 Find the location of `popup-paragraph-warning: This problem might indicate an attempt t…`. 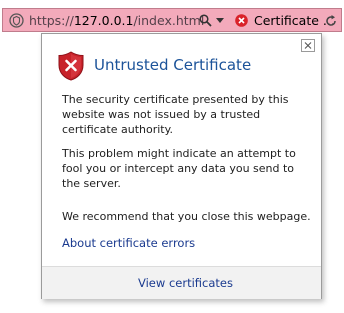

popup-paragraph-warning: This problem might indicate an attempt t… is located at coordinates (179, 168).